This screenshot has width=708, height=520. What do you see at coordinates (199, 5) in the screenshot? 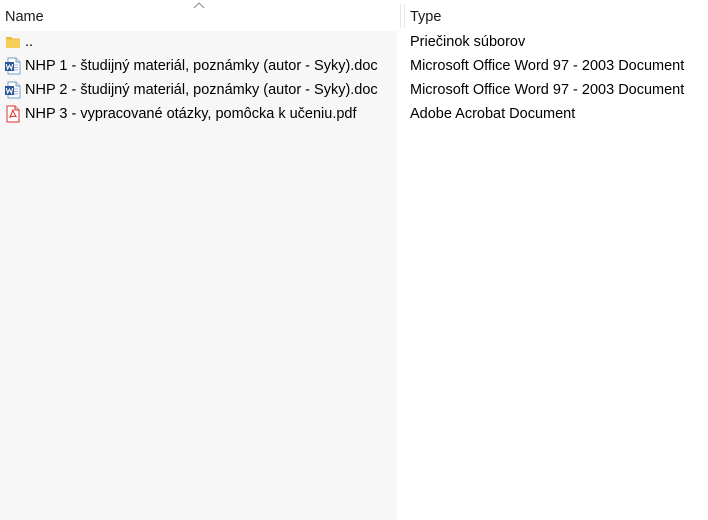
I see `chevron-up-icon` at bounding box center [199, 5].